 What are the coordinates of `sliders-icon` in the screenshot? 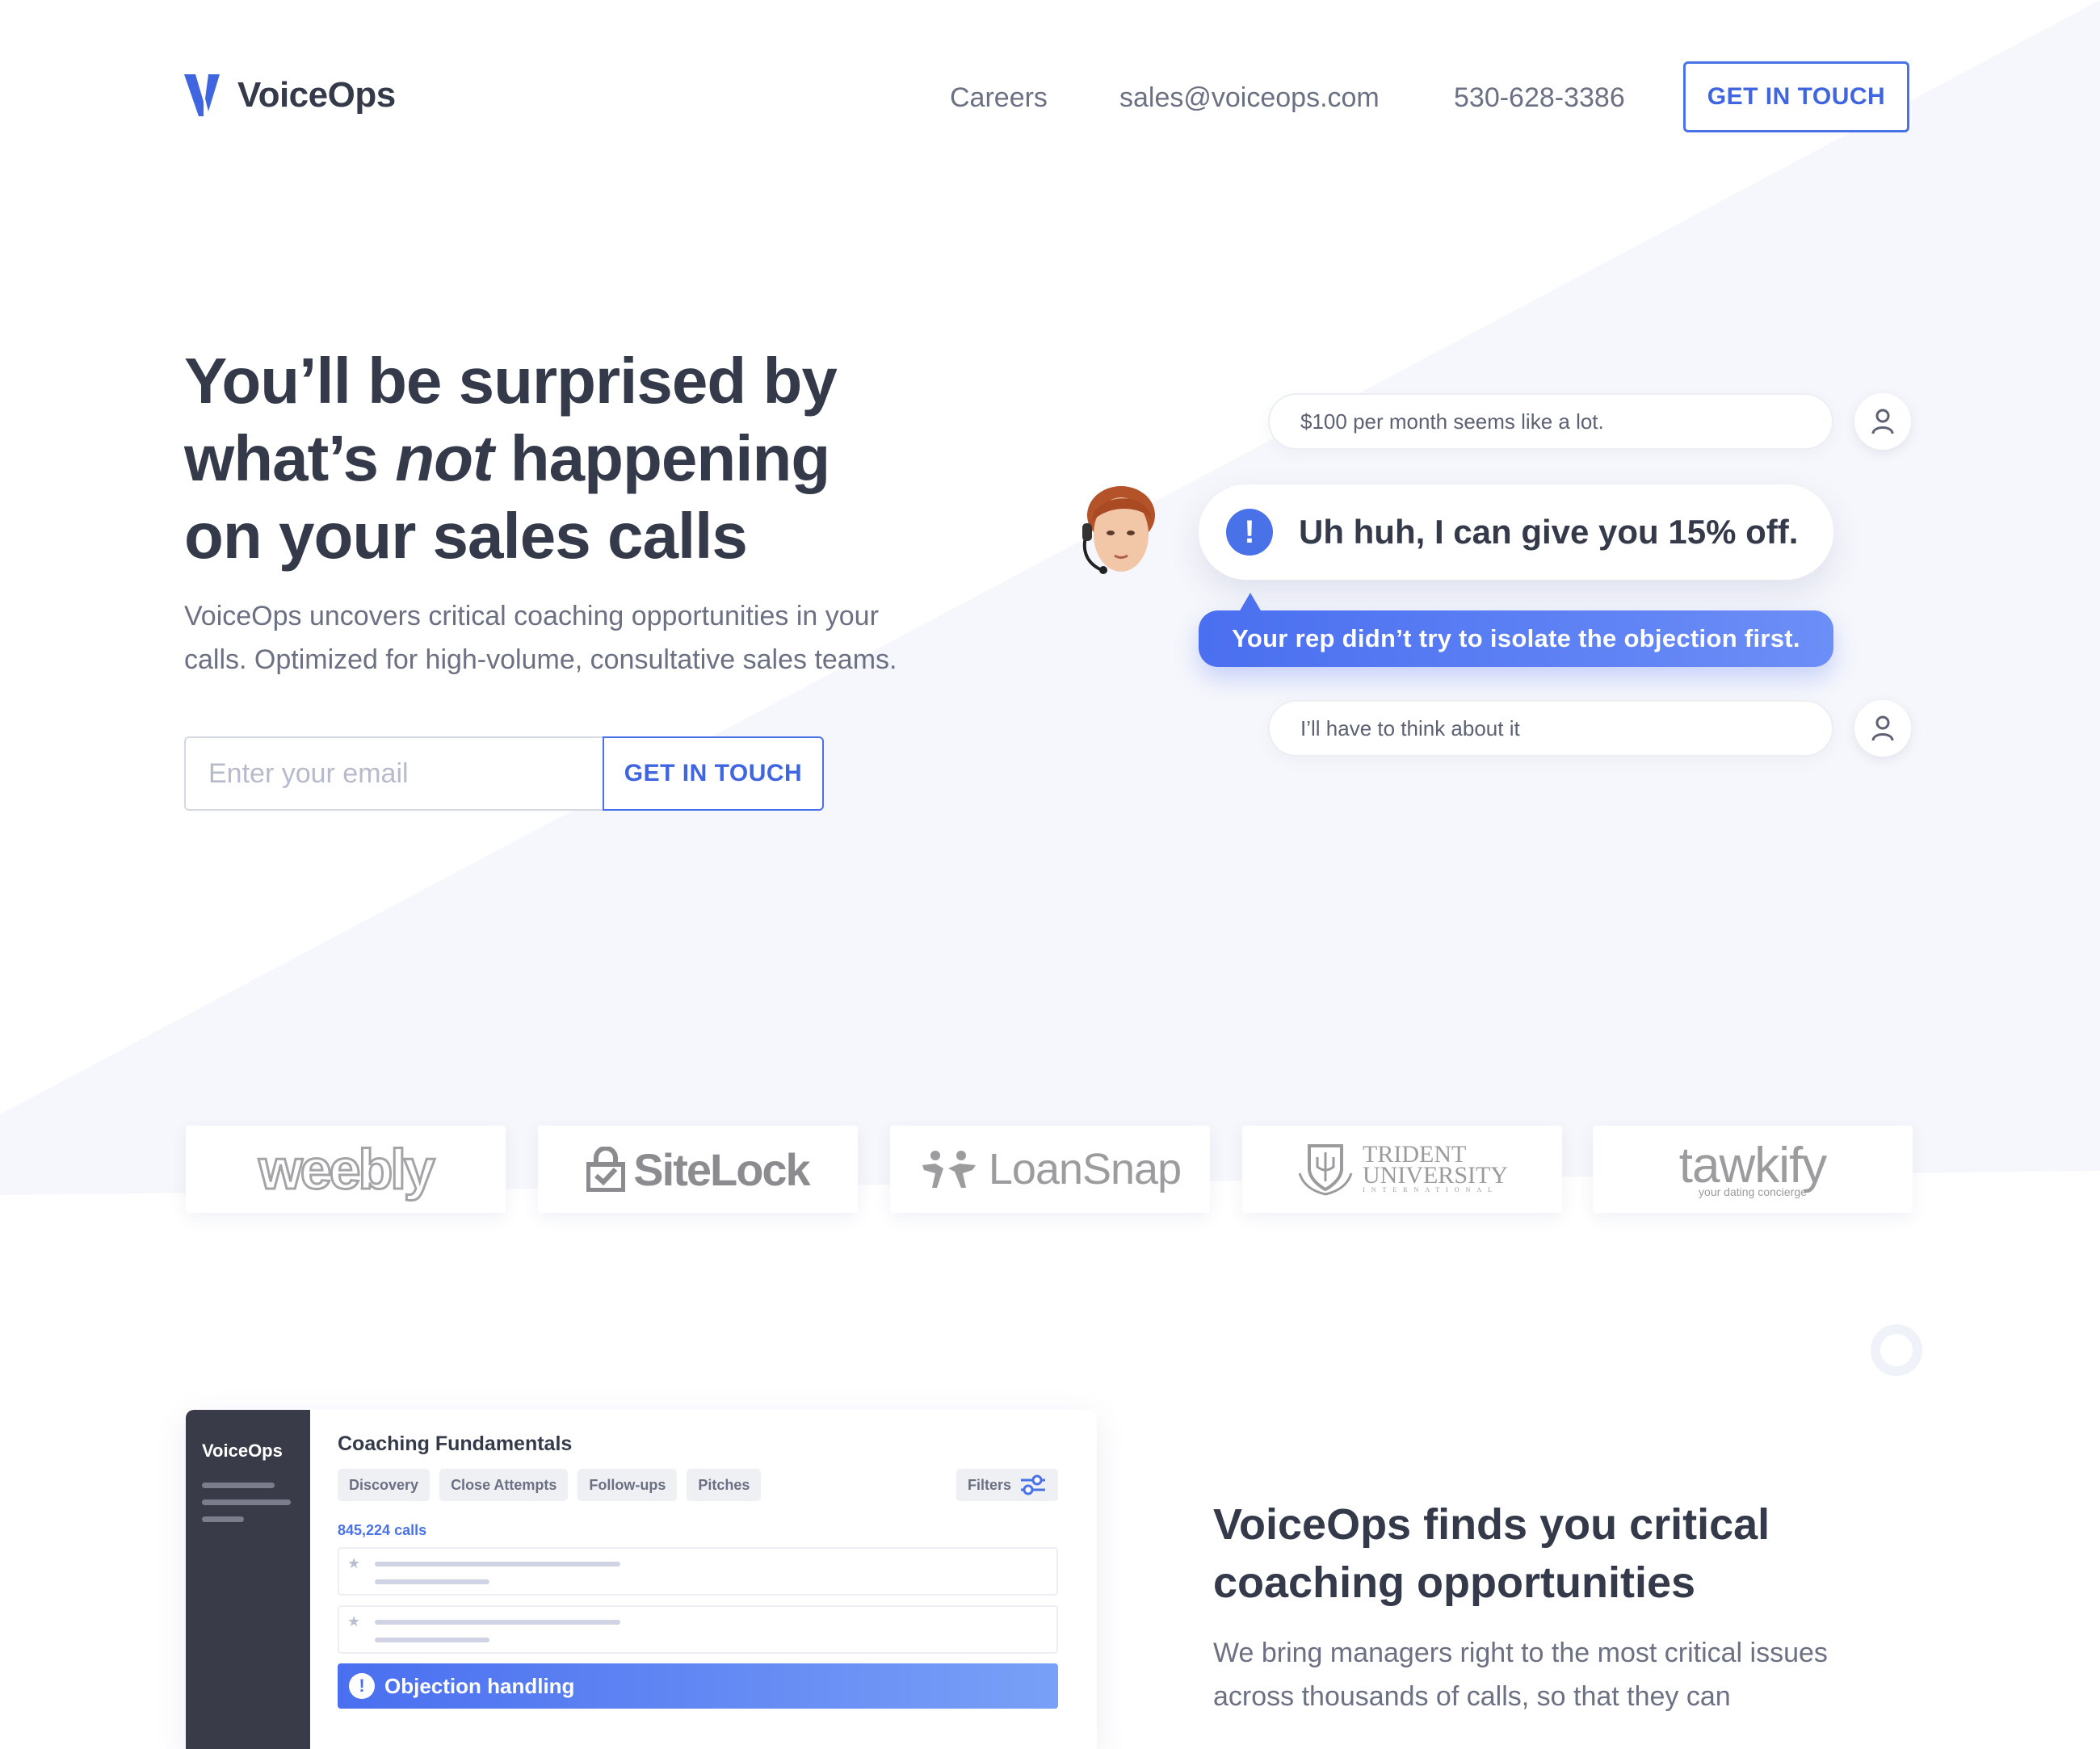 It's located at (1033, 1484).